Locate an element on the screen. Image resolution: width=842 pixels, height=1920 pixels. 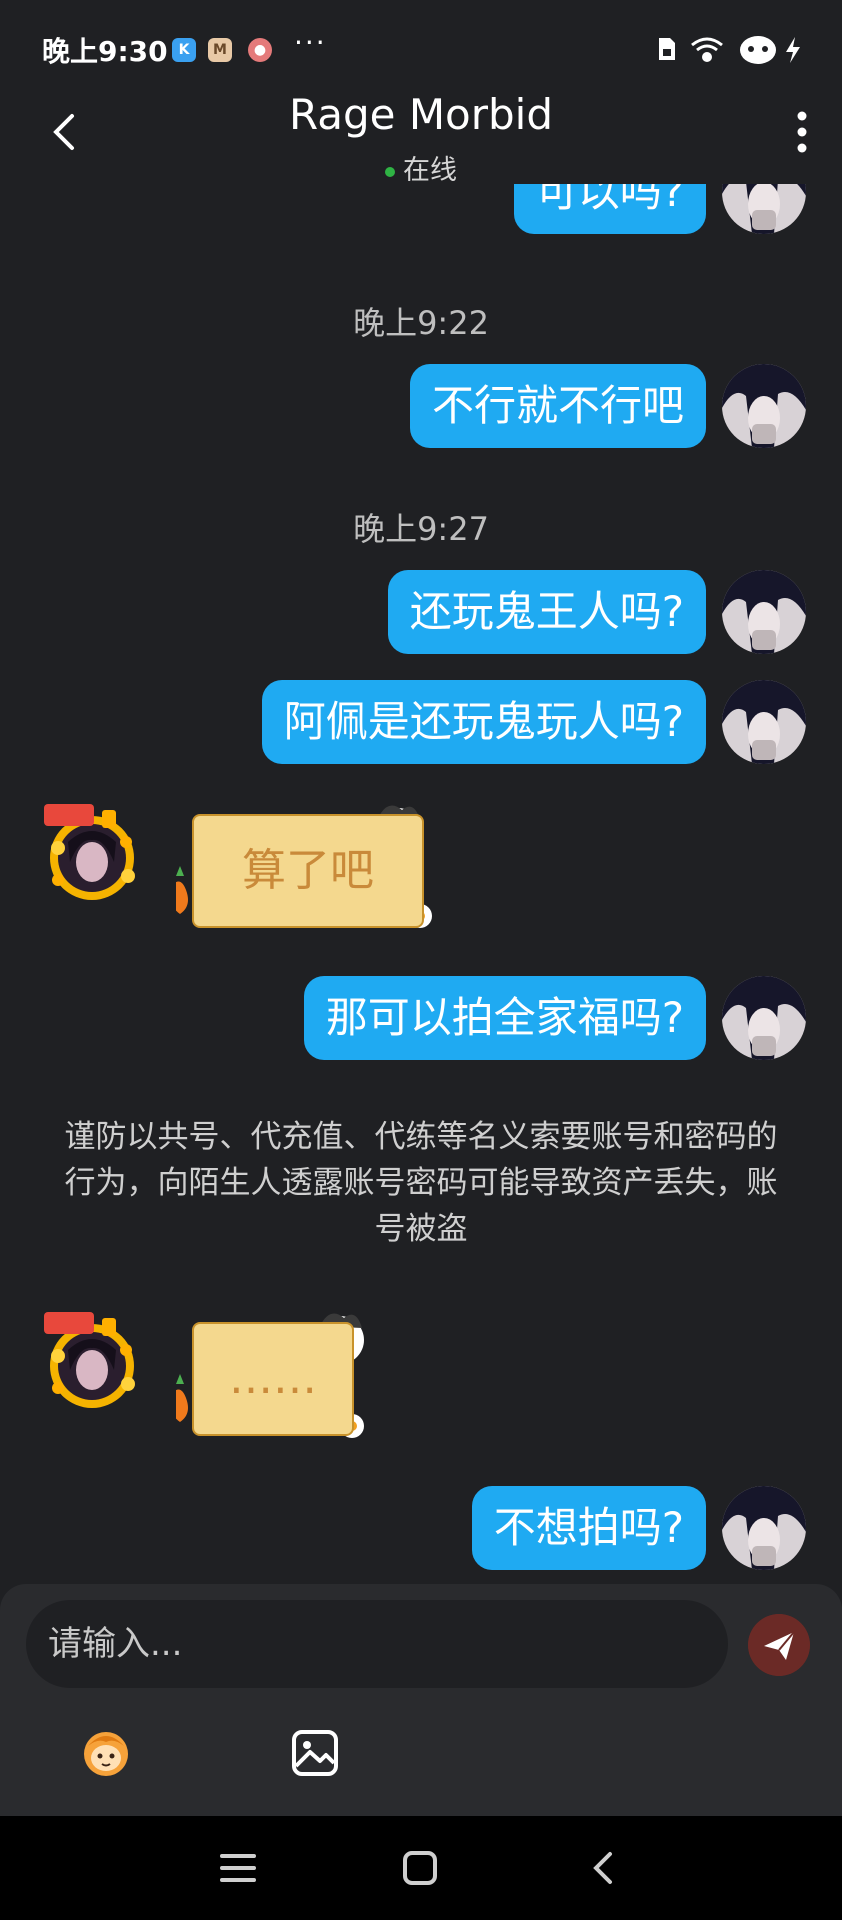
battery-icon is located at coordinates (758, 50).